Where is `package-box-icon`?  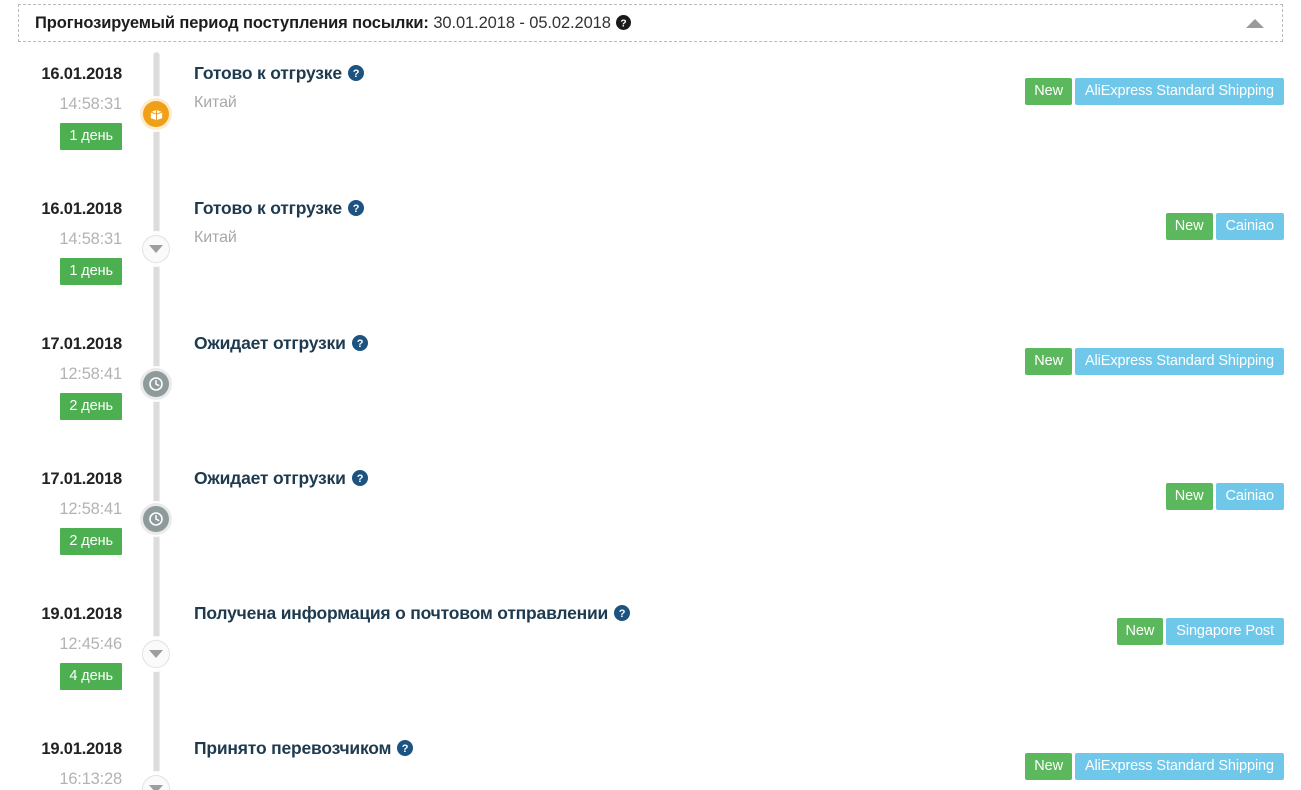
package-box-icon is located at coordinates (156, 114).